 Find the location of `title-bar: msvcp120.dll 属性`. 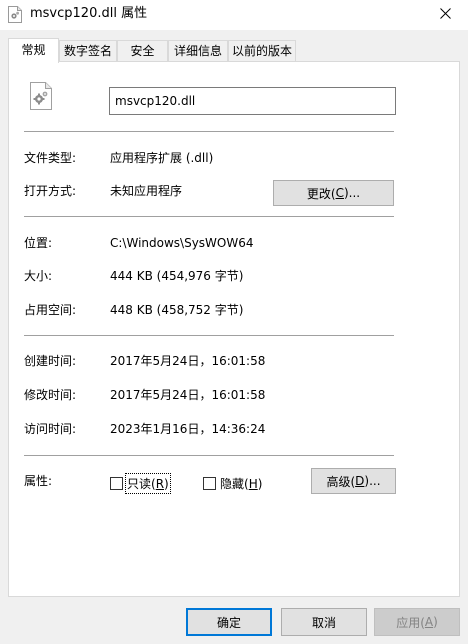

title-bar: msvcp120.dll 属性 is located at coordinates (234, 15).